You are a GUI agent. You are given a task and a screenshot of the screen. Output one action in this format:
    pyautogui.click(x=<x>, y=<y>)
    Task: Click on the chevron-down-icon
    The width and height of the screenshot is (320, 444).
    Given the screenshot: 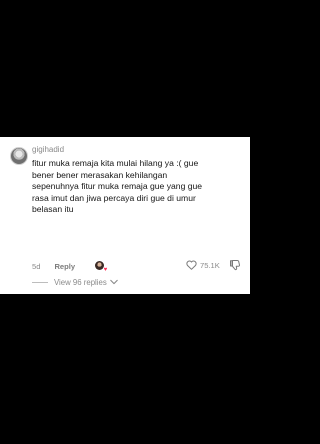 What is the action you would take?
    pyautogui.click(x=113, y=282)
    